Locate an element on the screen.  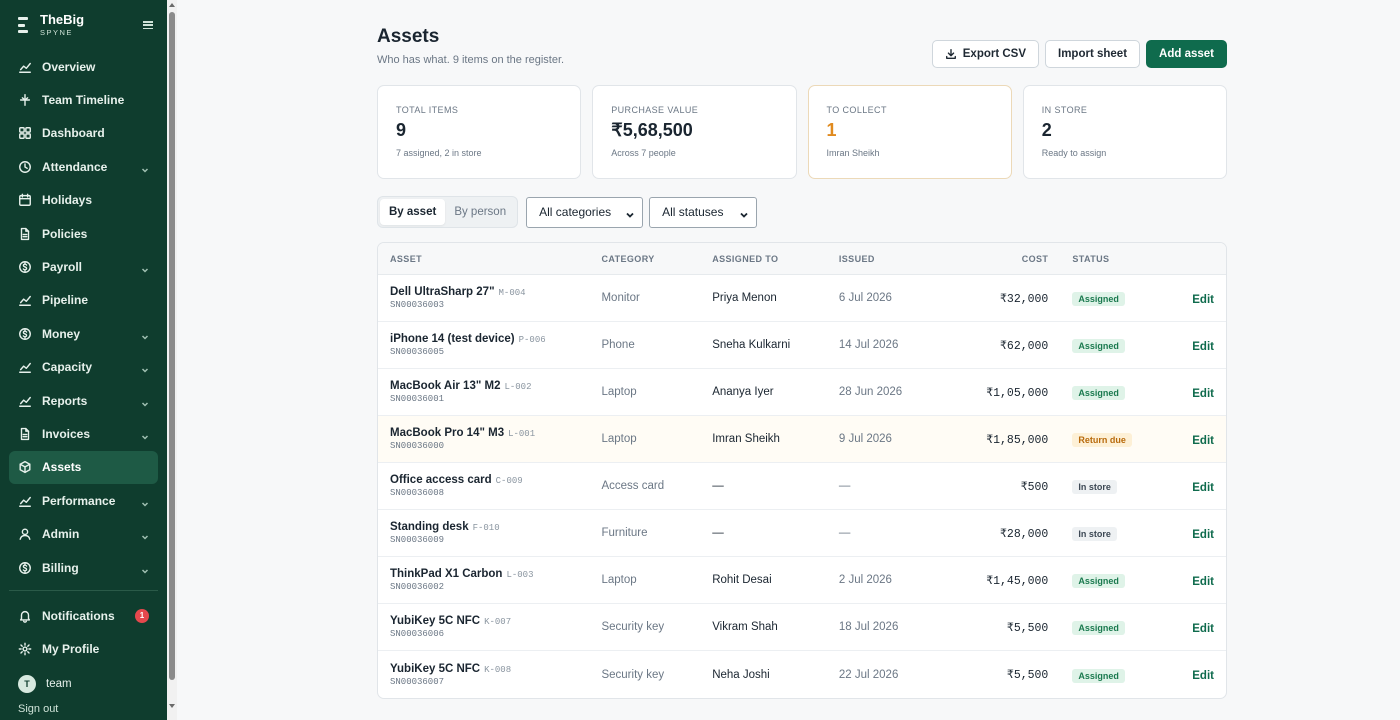
assigned-to-cell: Priya Menon is located at coordinates (744, 298).